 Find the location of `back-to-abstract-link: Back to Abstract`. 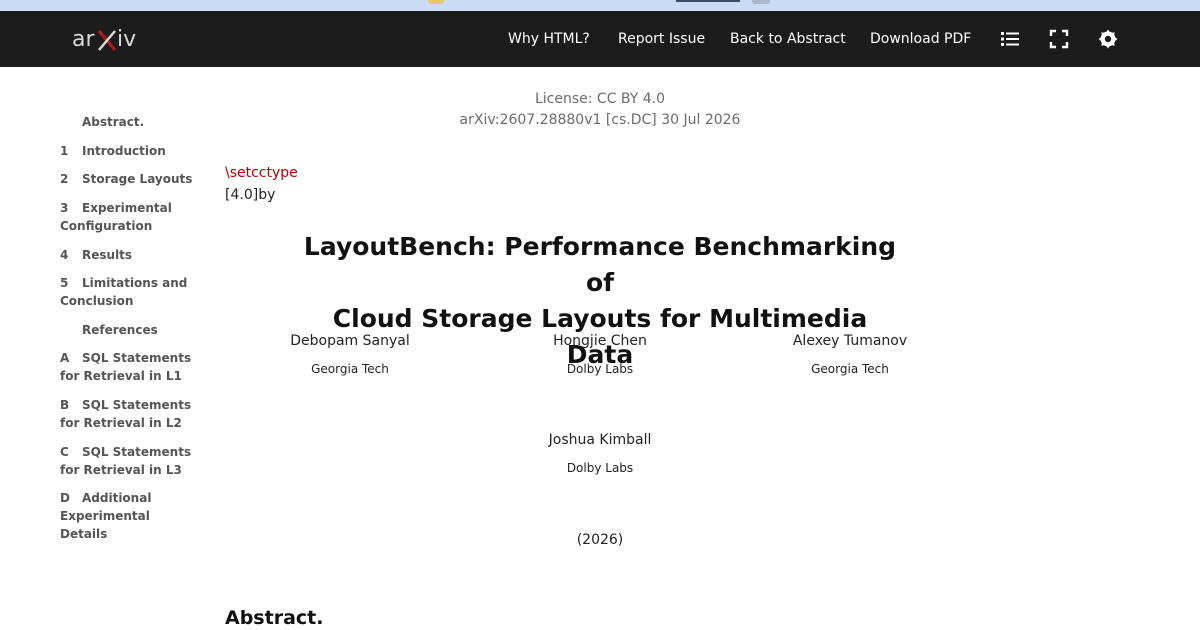

back-to-abstract-link: Back to Abstract is located at coordinates (788, 39).